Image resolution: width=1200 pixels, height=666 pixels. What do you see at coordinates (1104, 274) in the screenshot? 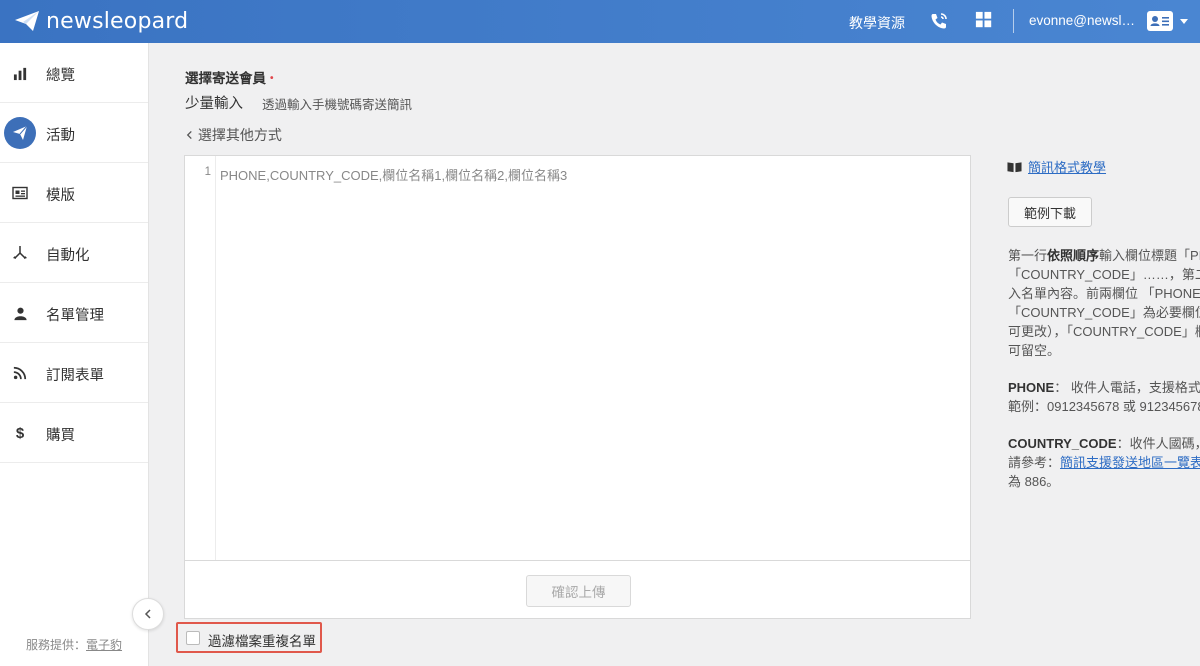
I see `help-text: 「COUNTRY_CODE」……，第二行開始輸` at bounding box center [1104, 274].